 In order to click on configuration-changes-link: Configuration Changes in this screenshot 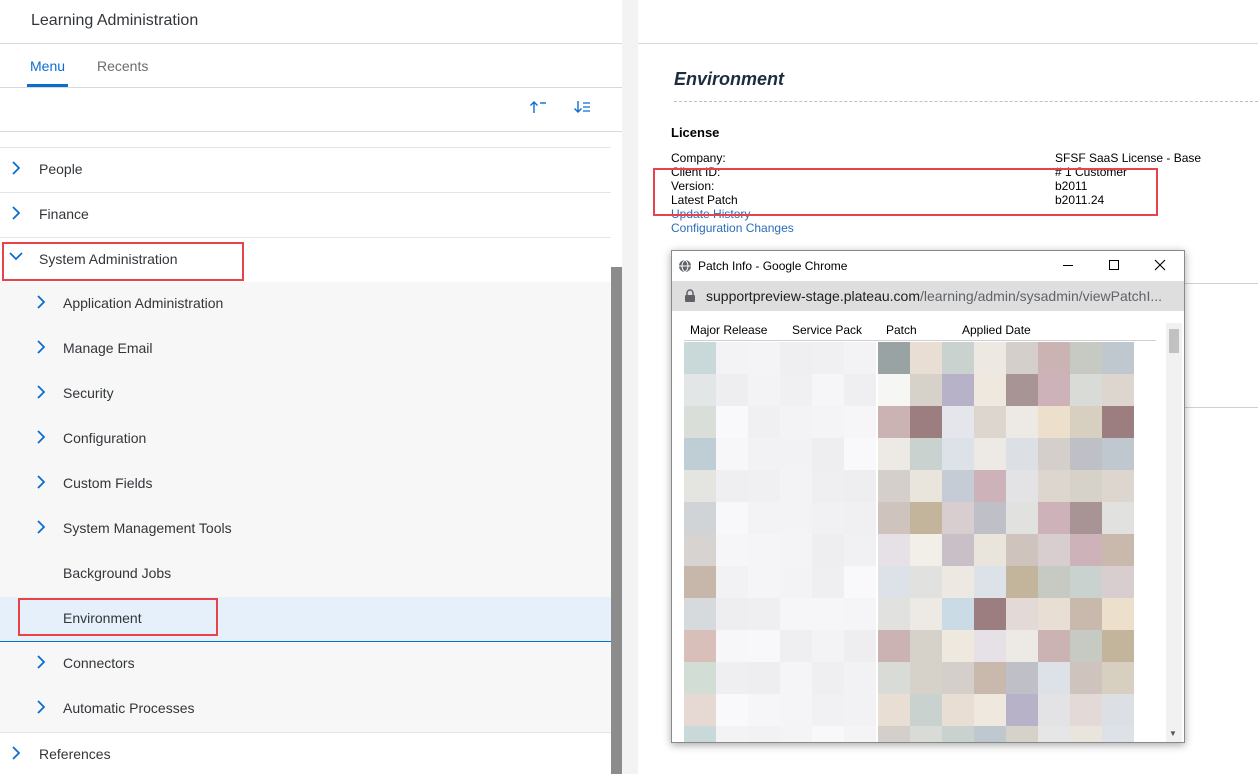, I will do `click(732, 228)`.